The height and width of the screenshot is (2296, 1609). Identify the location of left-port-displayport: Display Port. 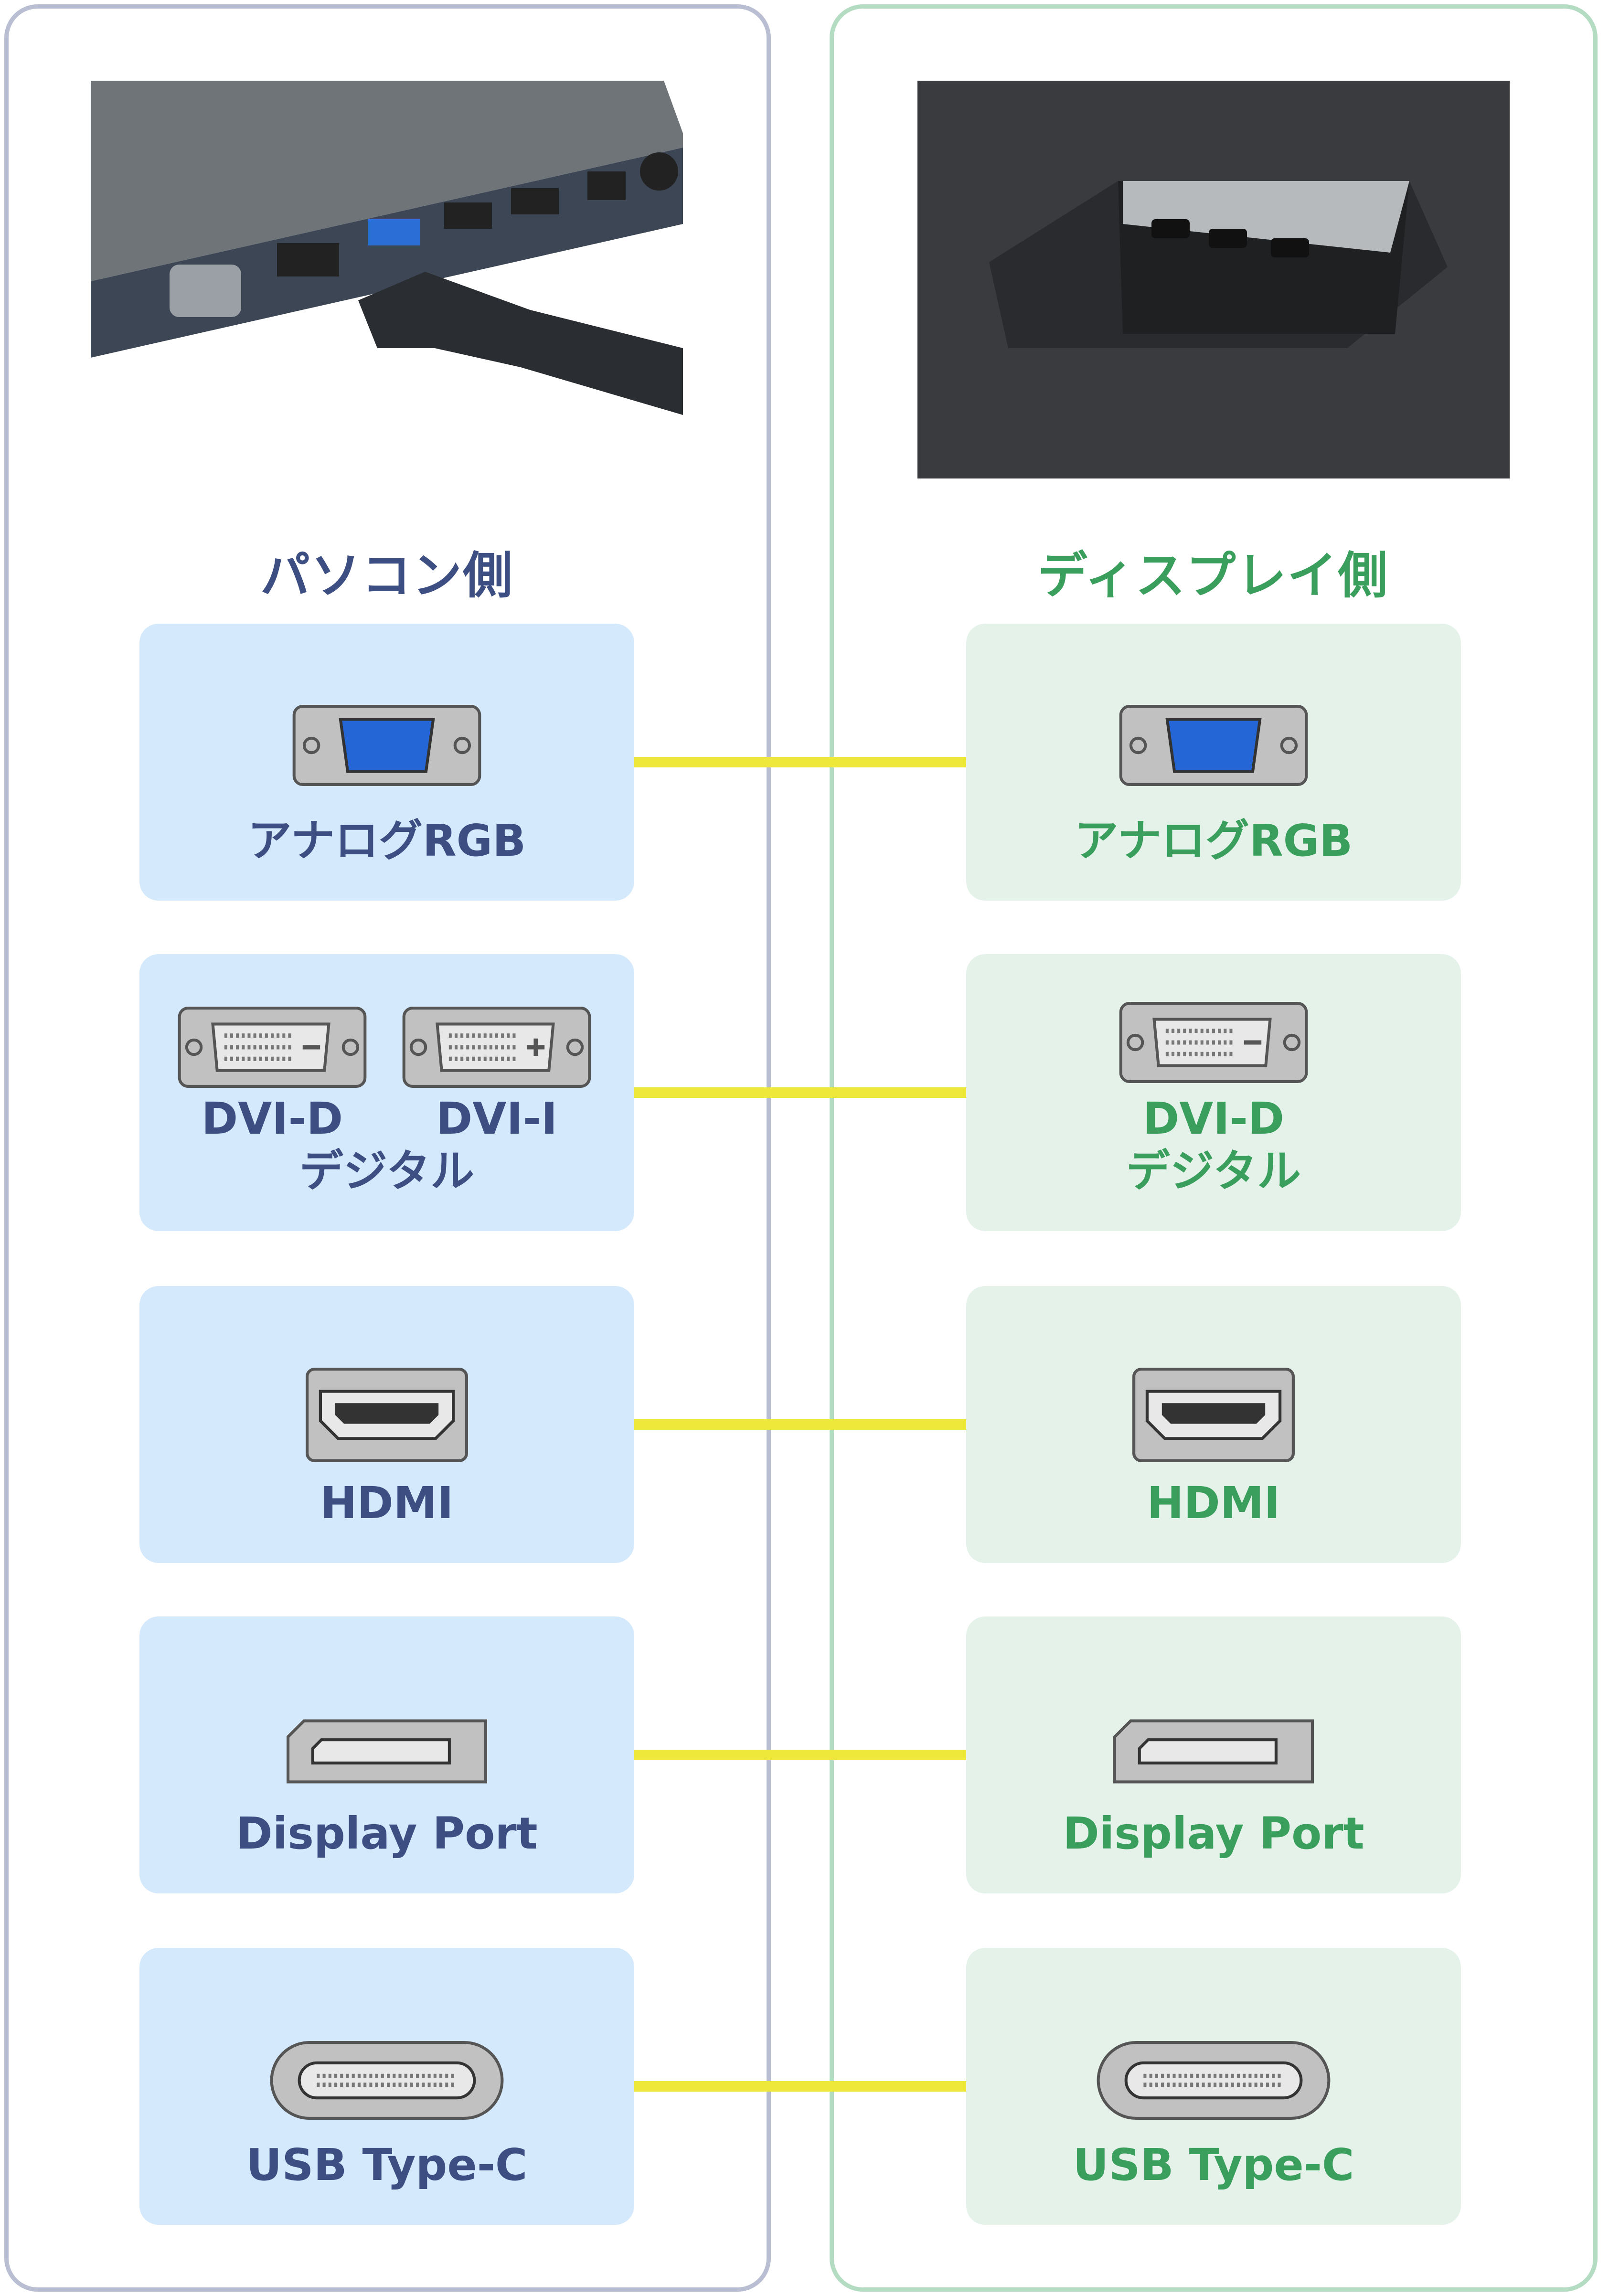
(386, 1754).